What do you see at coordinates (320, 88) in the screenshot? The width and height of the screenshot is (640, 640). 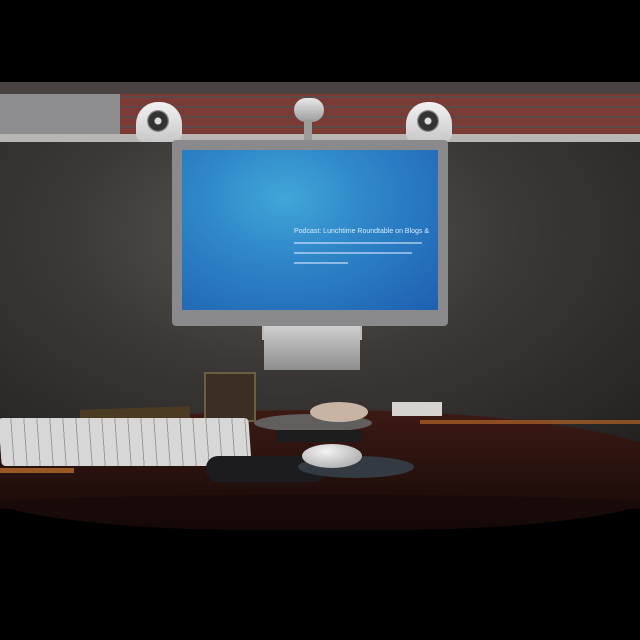 I see `window-frame` at bounding box center [320, 88].